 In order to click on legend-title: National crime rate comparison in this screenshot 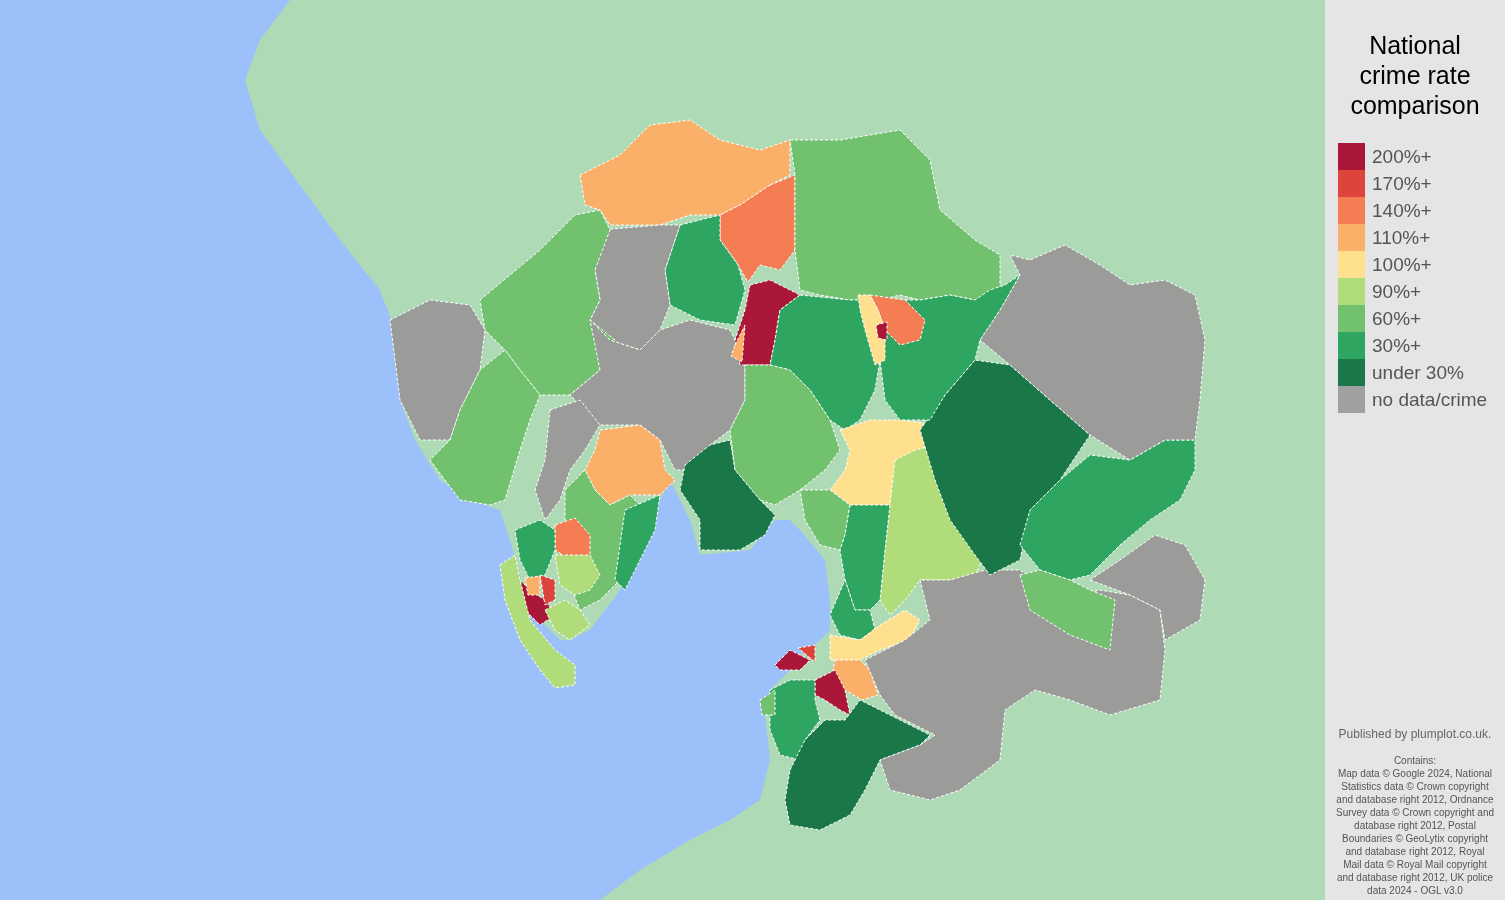, I will do `click(1415, 75)`.